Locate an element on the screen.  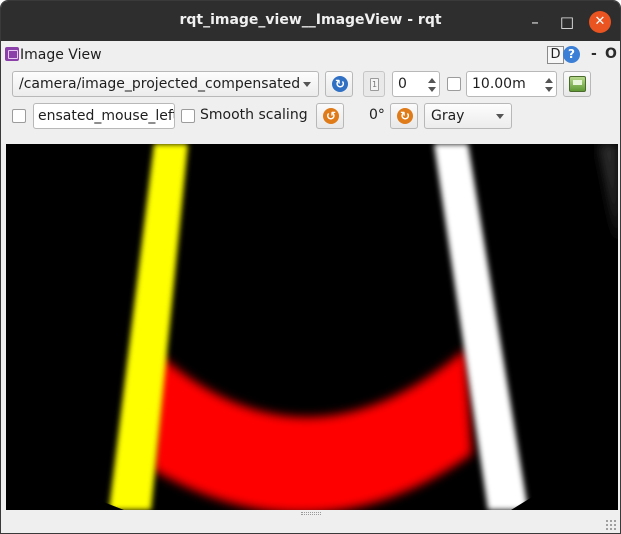
smooth-scaling-checkbox is located at coordinates (188, 116).